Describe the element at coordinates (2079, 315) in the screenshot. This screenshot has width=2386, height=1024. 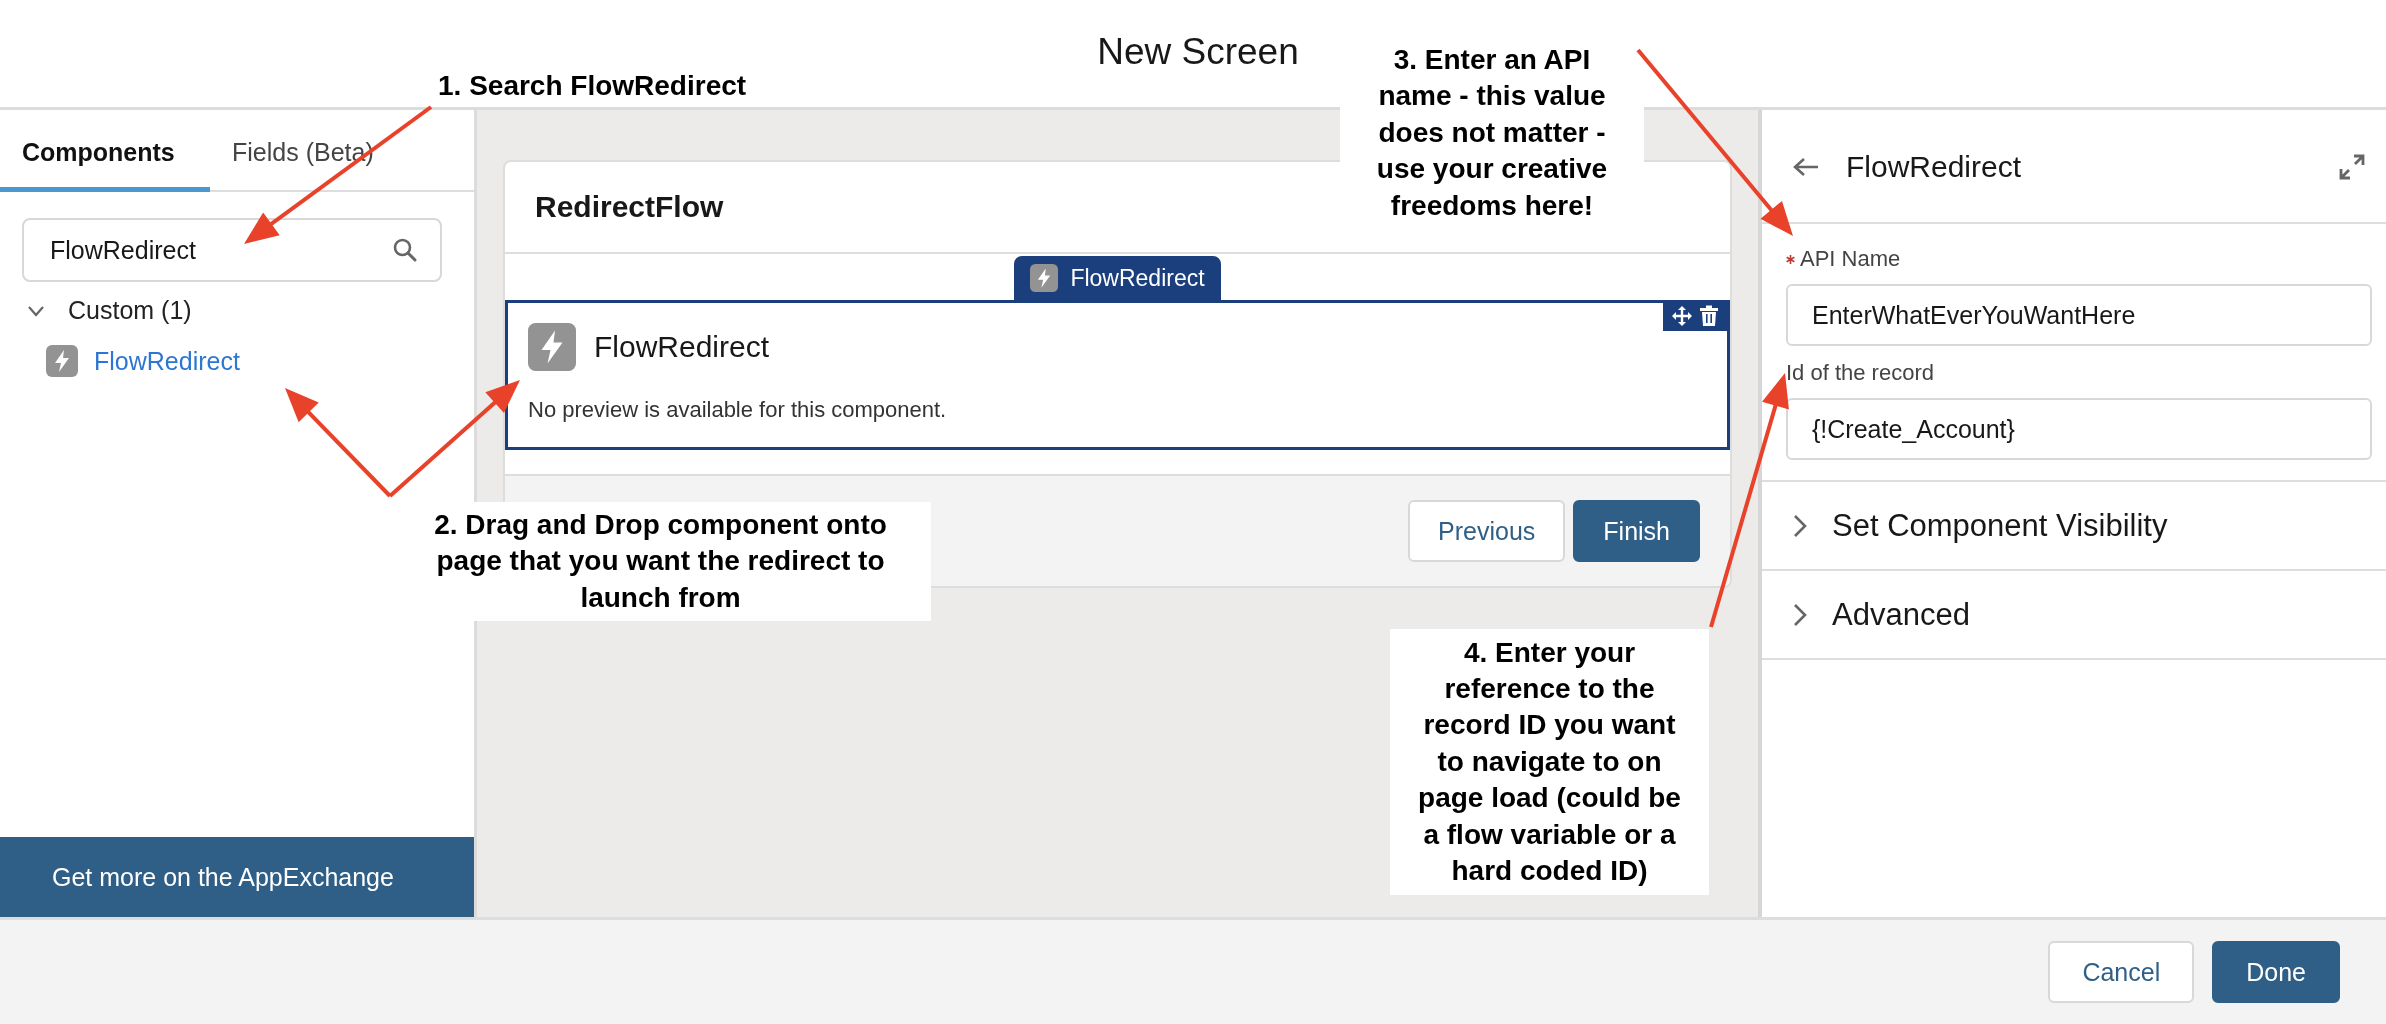
I see `text-field: EnterWhatEverYouWantHere` at that location.